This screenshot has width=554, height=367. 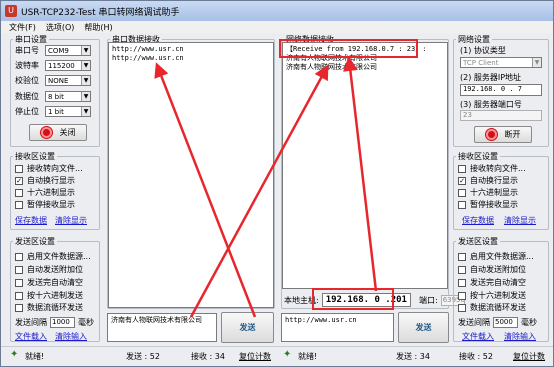 I want to click on left-hex-send-option: 按十六进制发送, so click(x=49, y=295).